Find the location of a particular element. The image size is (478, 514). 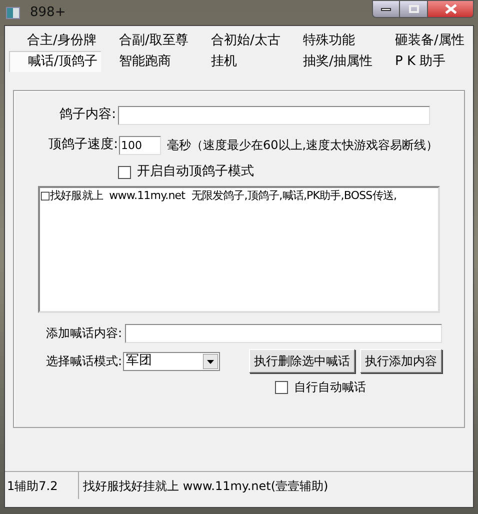

field-label: 添加喊话内容: is located at coordinates (84, 333).